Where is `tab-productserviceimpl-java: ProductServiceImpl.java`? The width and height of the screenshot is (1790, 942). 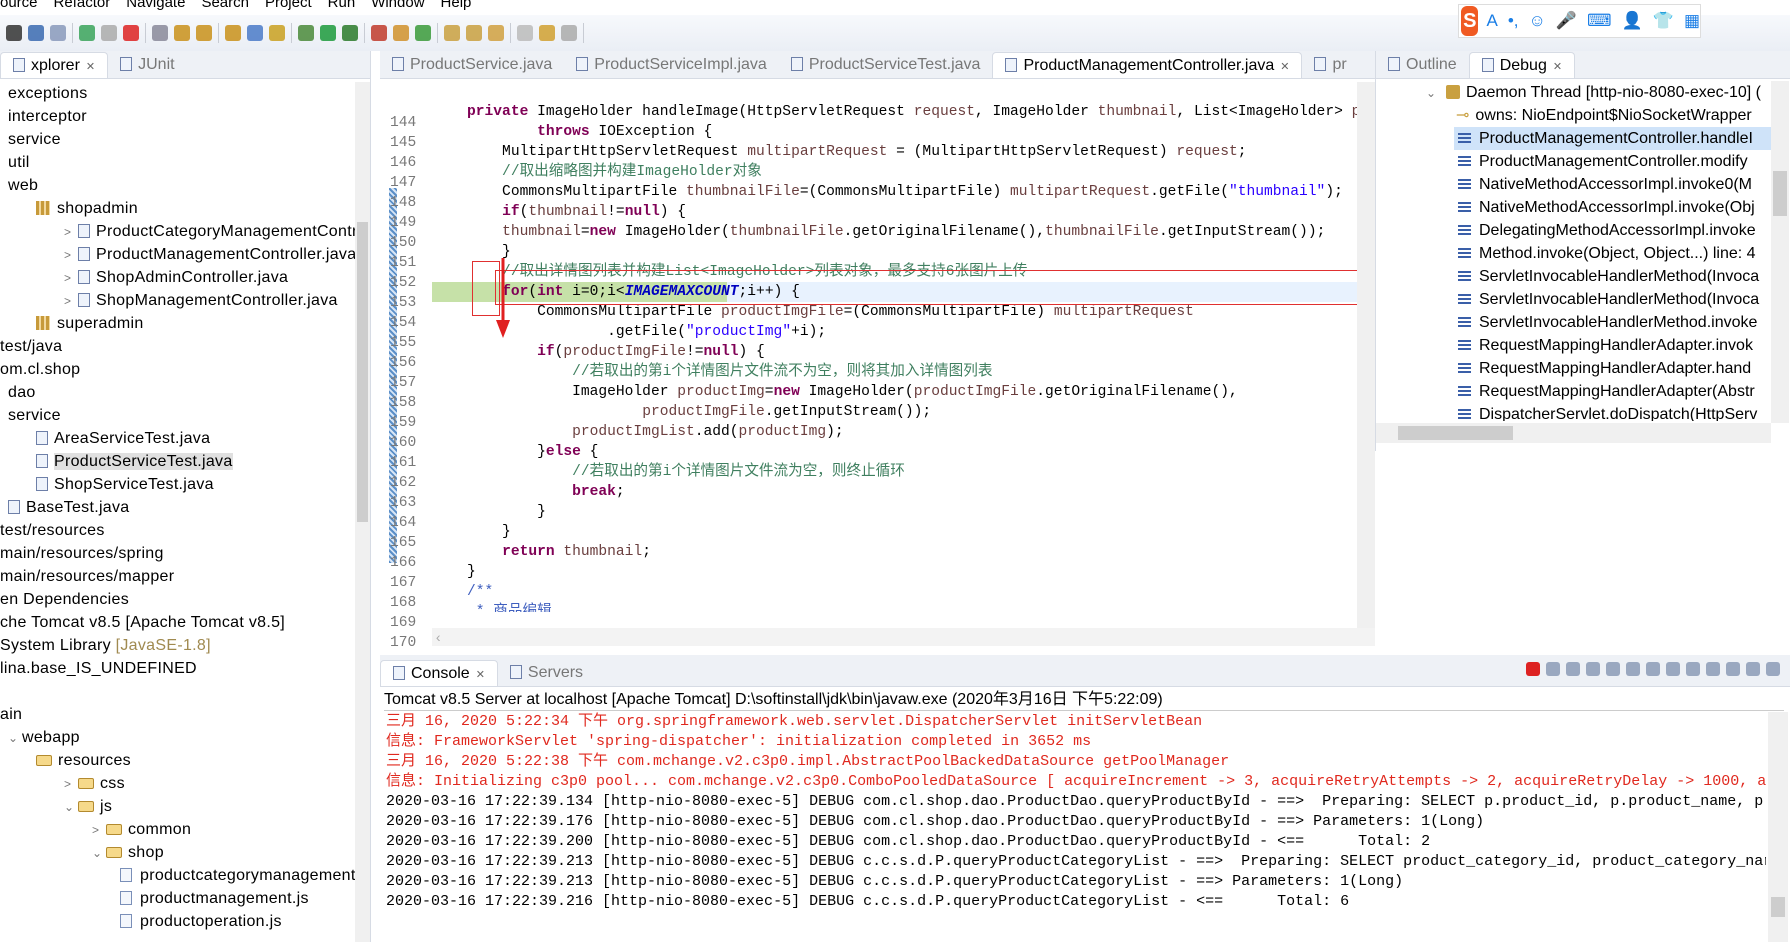 tab-productserviceimpl-java: ProductServiceImpl.java is located at coordinates (671, 65).